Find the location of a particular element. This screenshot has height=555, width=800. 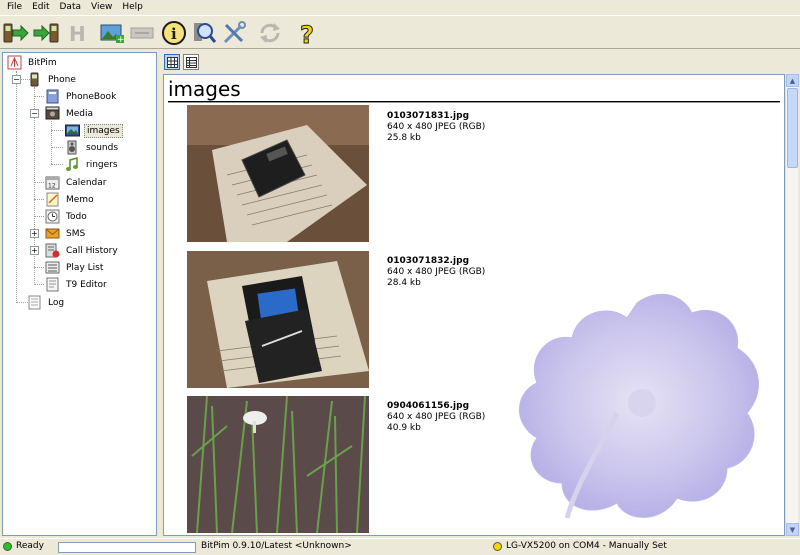

sms-icon is located at coordinates (52, 233).